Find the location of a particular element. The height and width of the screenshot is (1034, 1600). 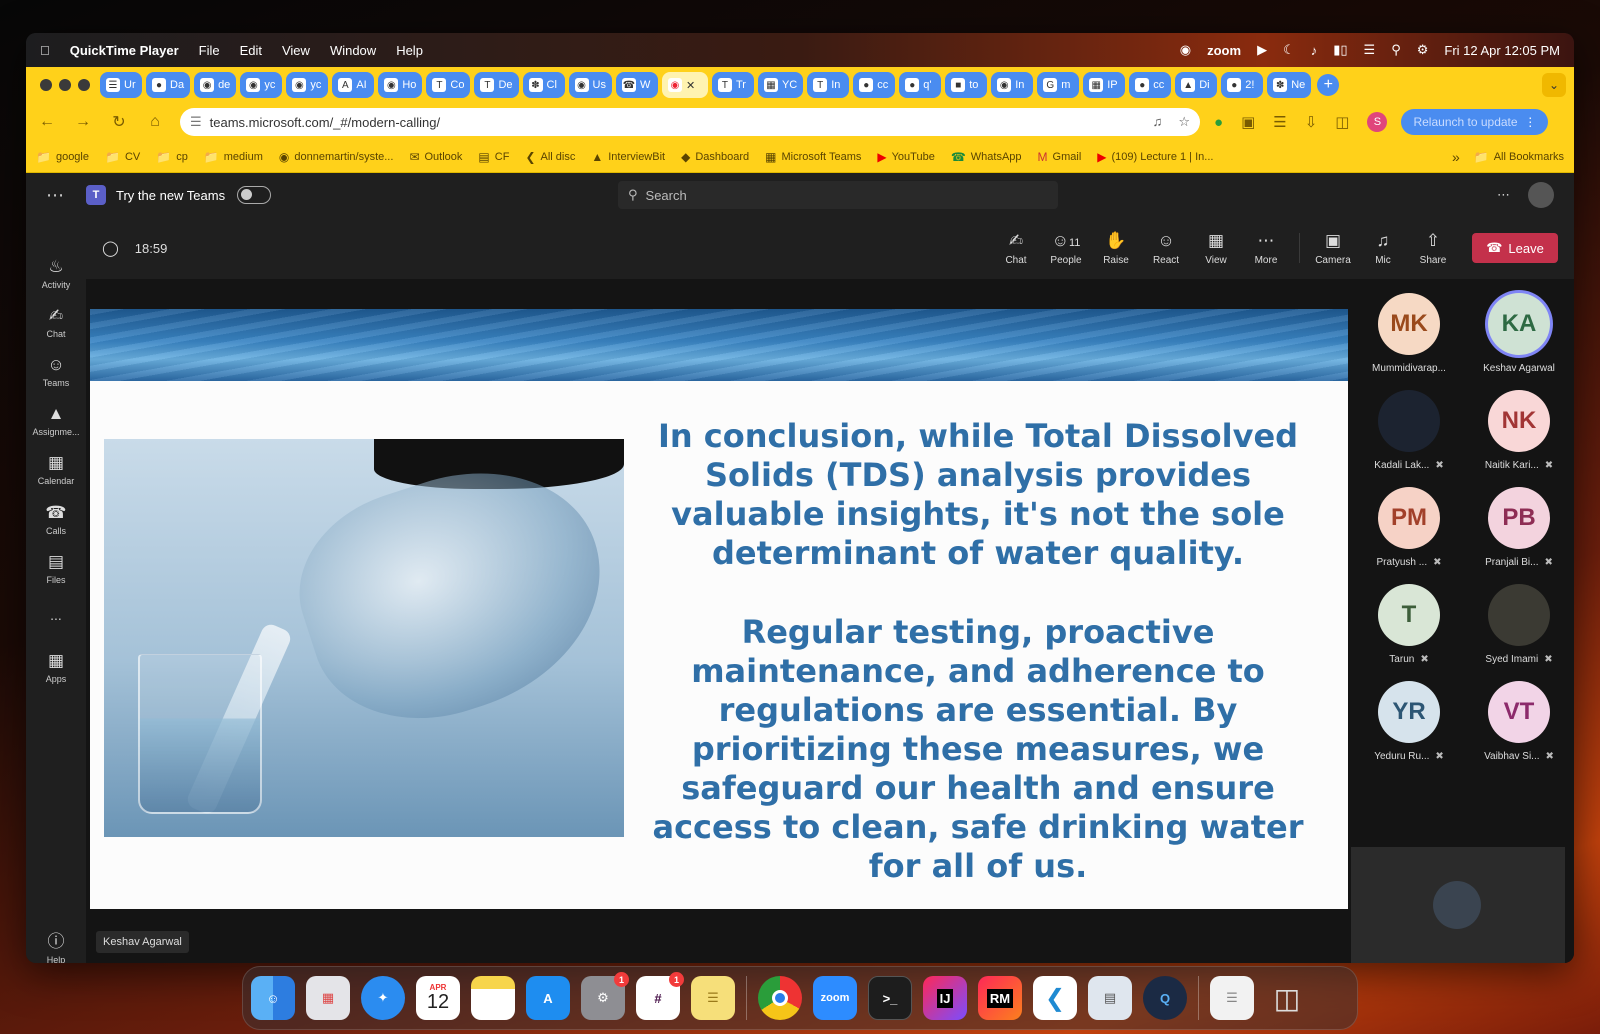

browser-tab: ● q' is located at coordinates (920, 85).